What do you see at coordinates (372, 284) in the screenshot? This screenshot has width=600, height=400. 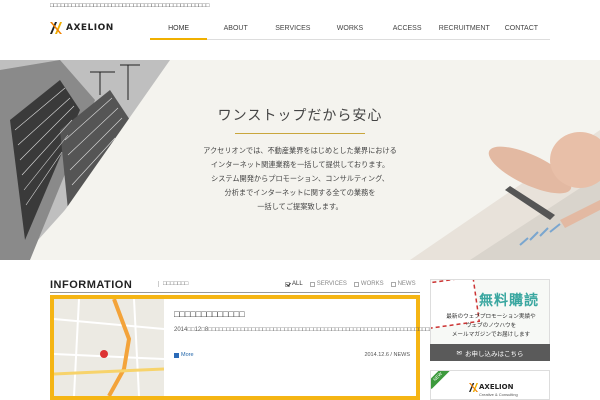 I see `filter-label: WORKS` at bounding box center [372, 284].